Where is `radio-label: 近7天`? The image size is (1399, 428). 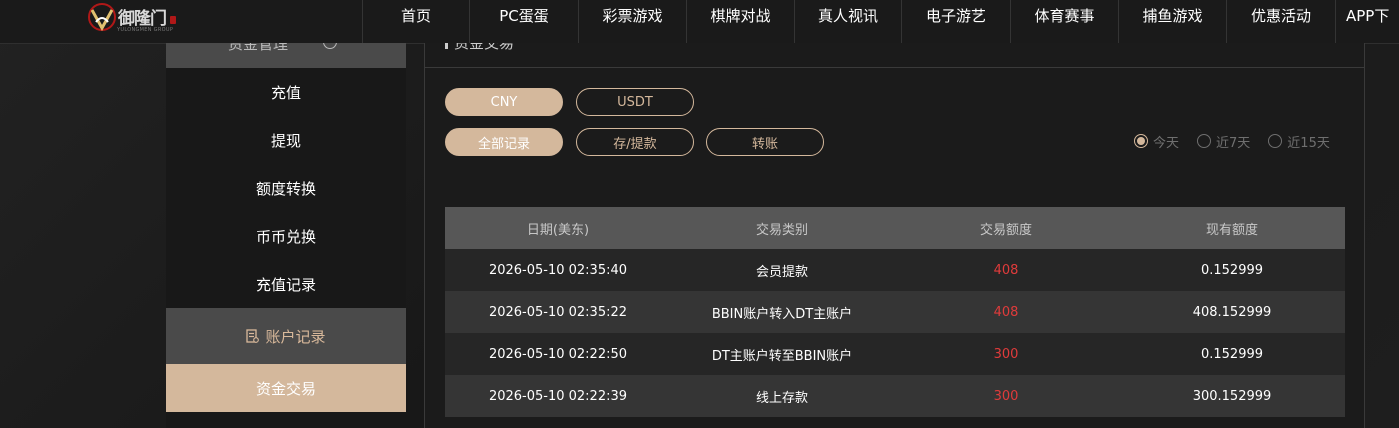 radio-label: 近7天 is located at coordinates (1233, 143).